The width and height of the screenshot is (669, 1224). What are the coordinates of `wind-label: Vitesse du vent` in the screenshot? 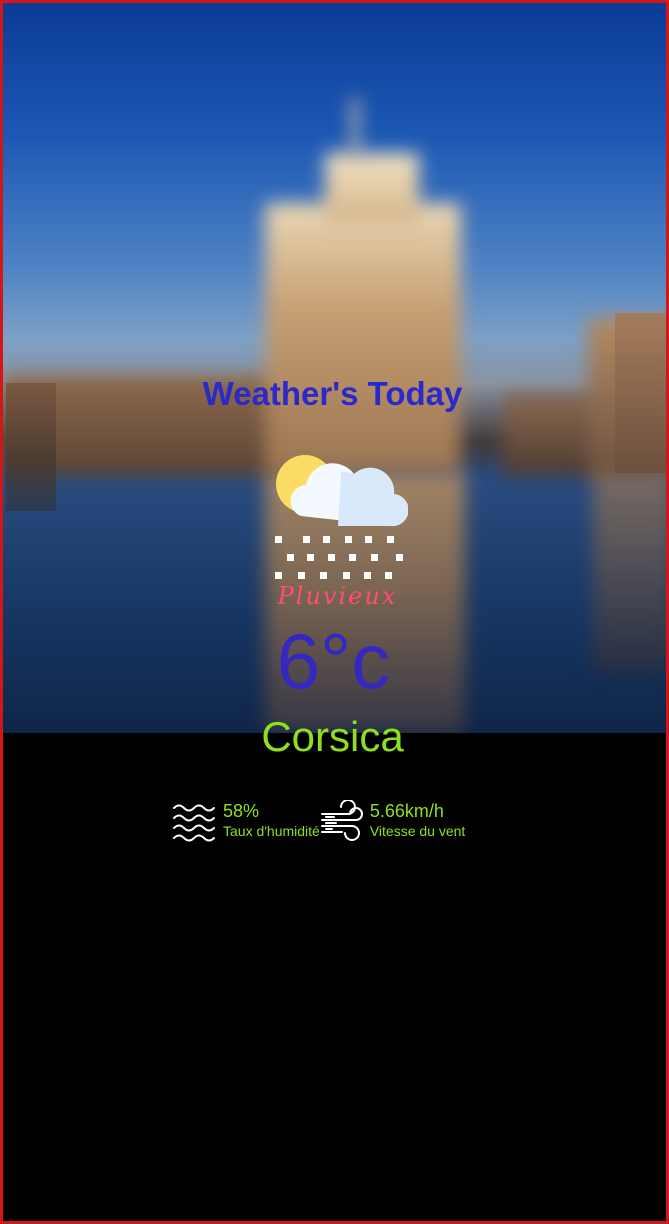 It's located at (417, 831).